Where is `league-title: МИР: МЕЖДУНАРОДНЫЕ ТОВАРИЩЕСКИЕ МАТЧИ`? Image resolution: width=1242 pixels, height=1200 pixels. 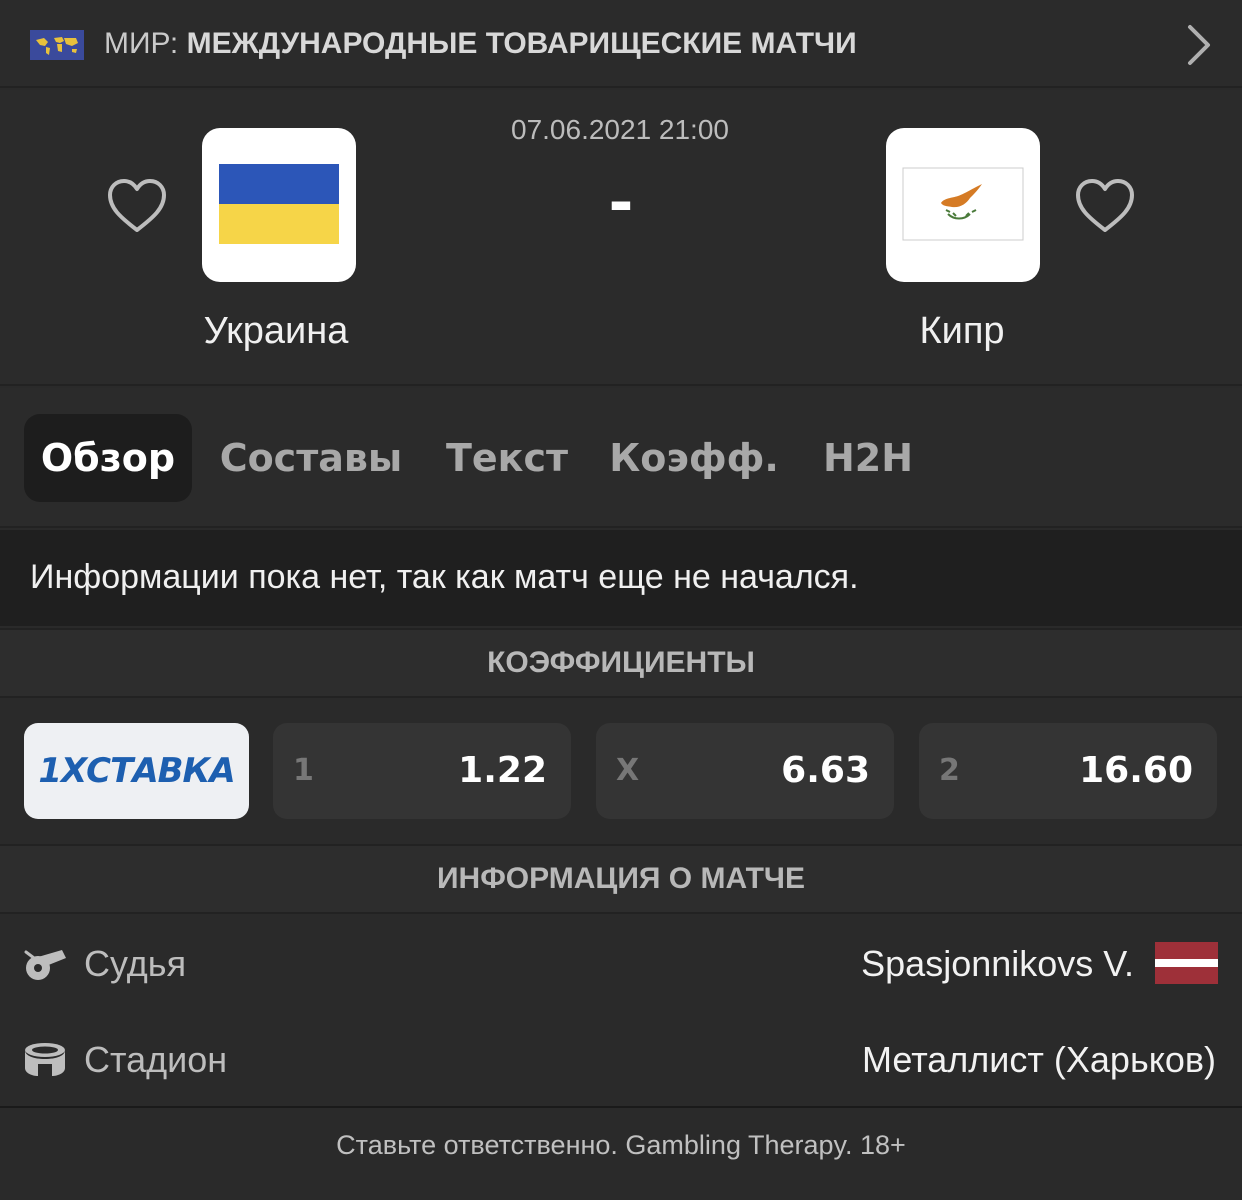
league-title: МИР: МЕЖДУНАРОДНЫЕ ТОВАРИЩЕСКИЕ МАТЧИ is located at coordinates (480, 44).